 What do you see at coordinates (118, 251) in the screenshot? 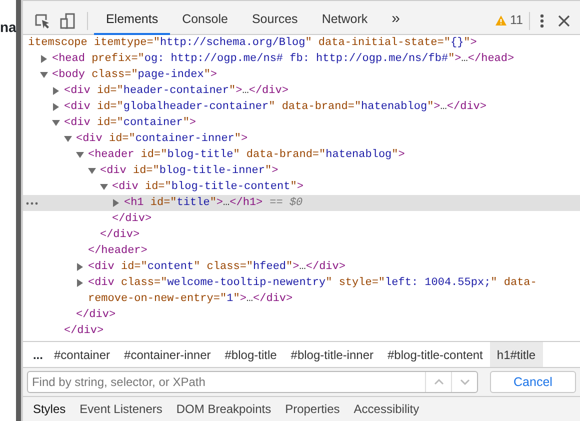
I see `closing-tag: </header>` at bounding box center [118, 251].